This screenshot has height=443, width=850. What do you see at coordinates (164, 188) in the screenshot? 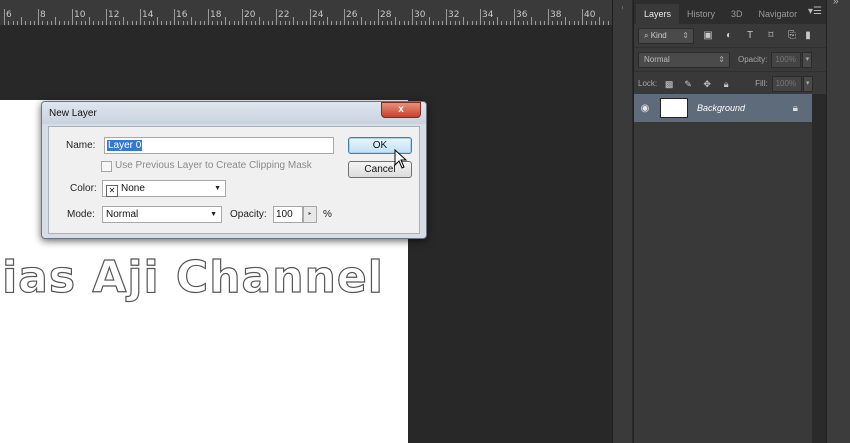
I see `color-select: ✕ None ▼` at bounding box center [164, 188].